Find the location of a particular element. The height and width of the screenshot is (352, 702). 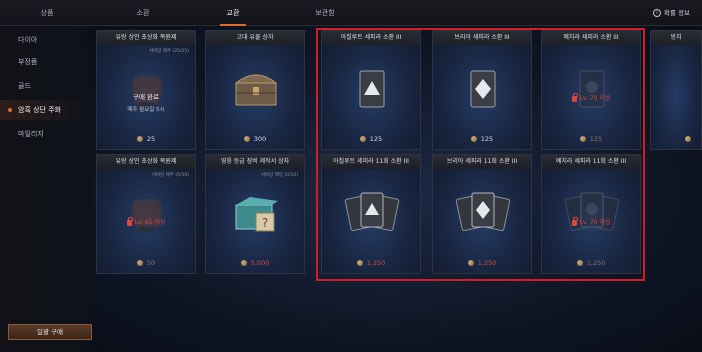

card-price: 25 is located at coordinates (146, 139).